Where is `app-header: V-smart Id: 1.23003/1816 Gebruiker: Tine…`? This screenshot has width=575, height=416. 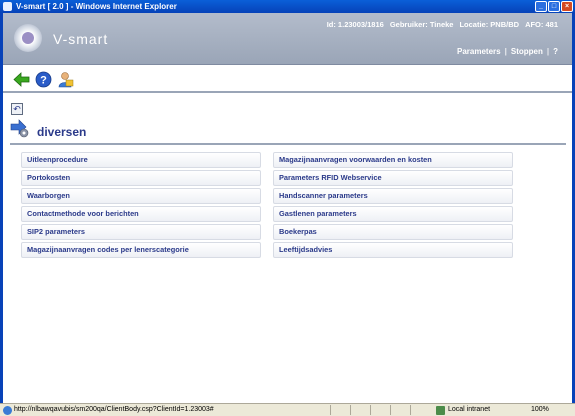 app-header: V-smart Id: 1.23003/1816 Gebruiker: Tine… is located at coordinates (287, 39).